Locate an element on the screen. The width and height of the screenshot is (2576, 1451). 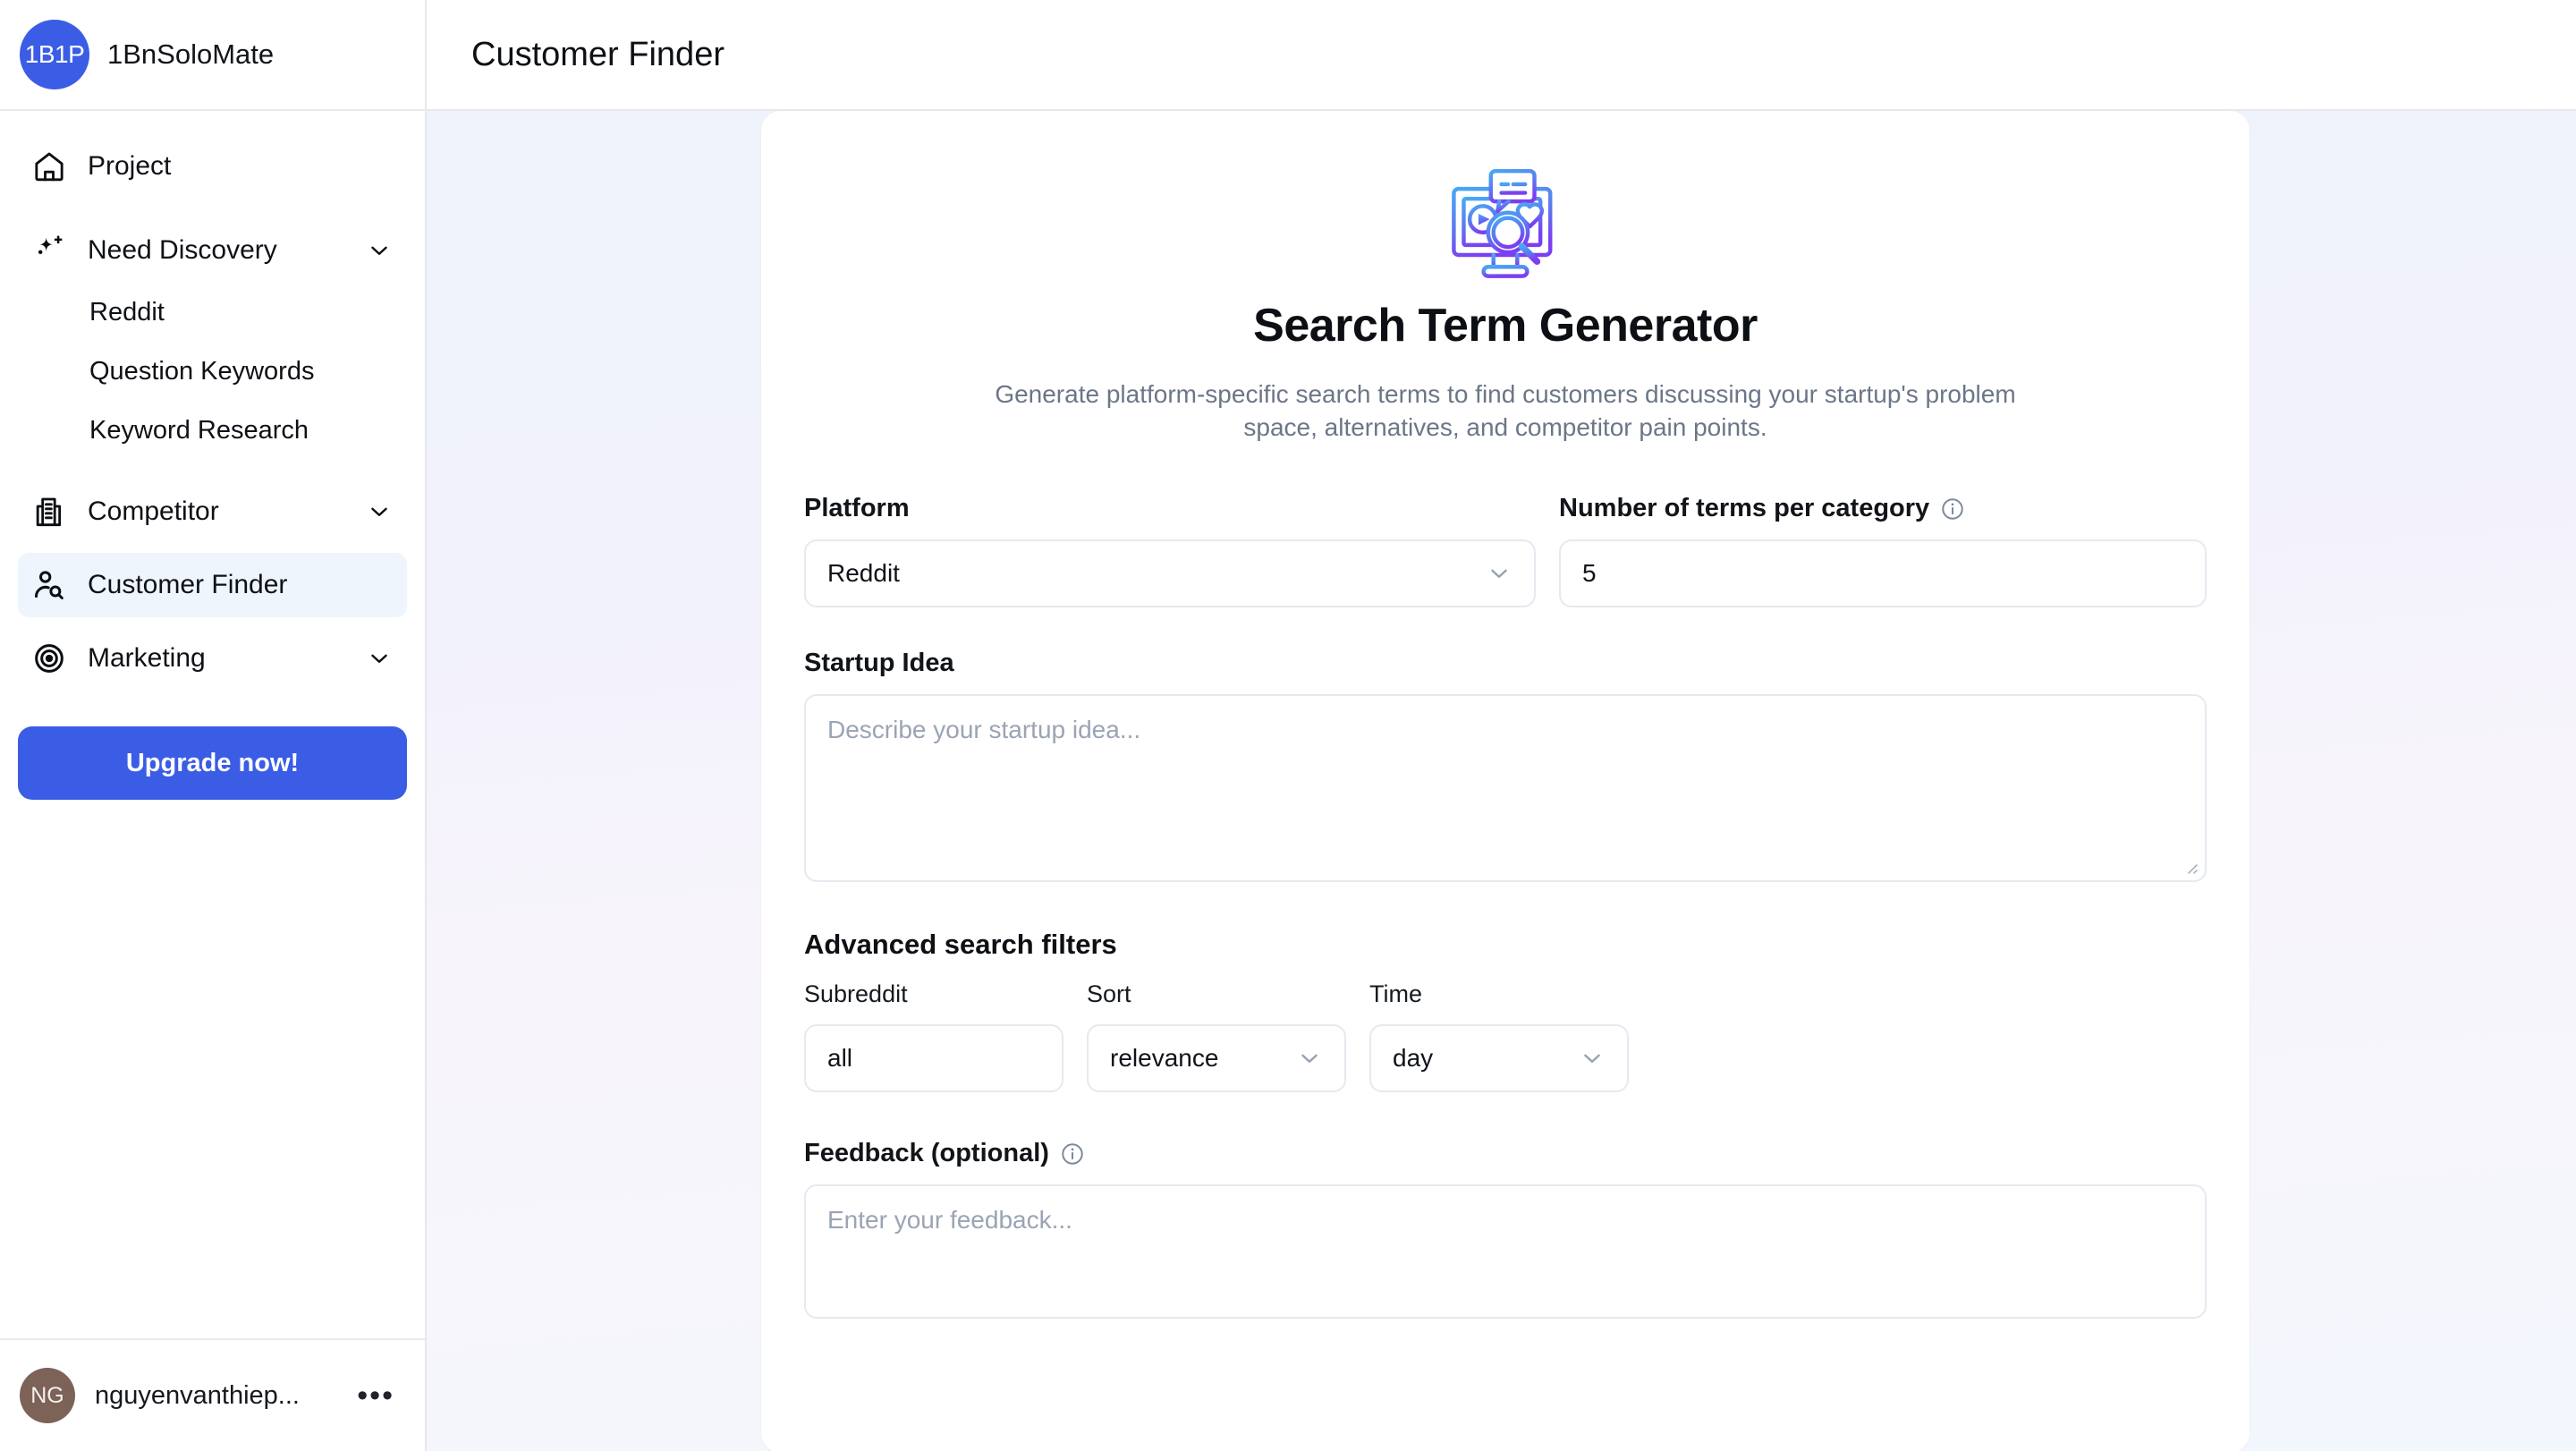
subreddit-input: all is located at coordinates (933, 1058).